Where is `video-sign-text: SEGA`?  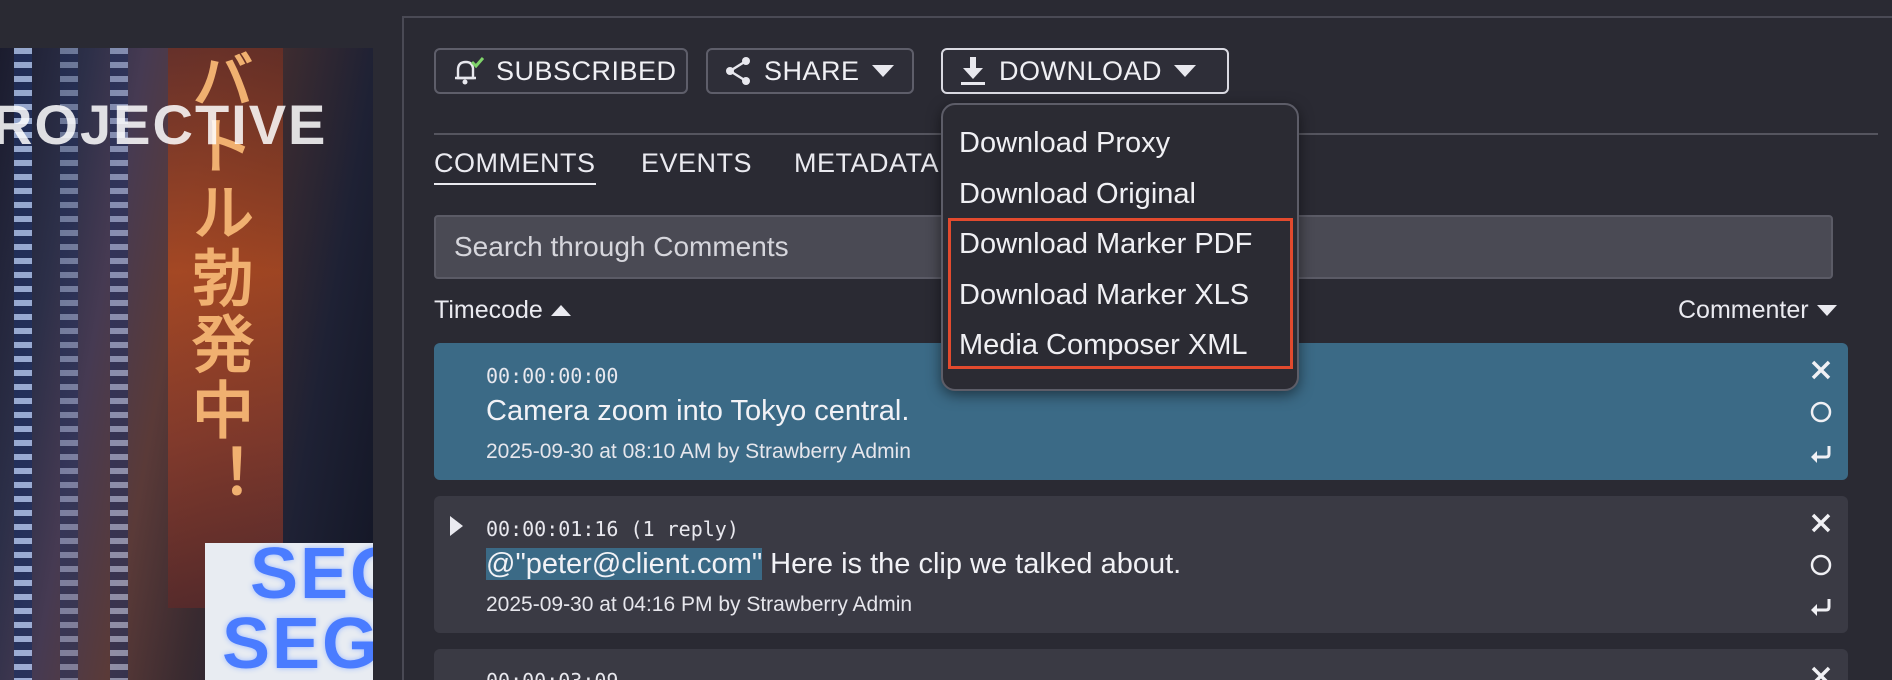
video-sign-text: SEGA is located at coordinates (297, 642).